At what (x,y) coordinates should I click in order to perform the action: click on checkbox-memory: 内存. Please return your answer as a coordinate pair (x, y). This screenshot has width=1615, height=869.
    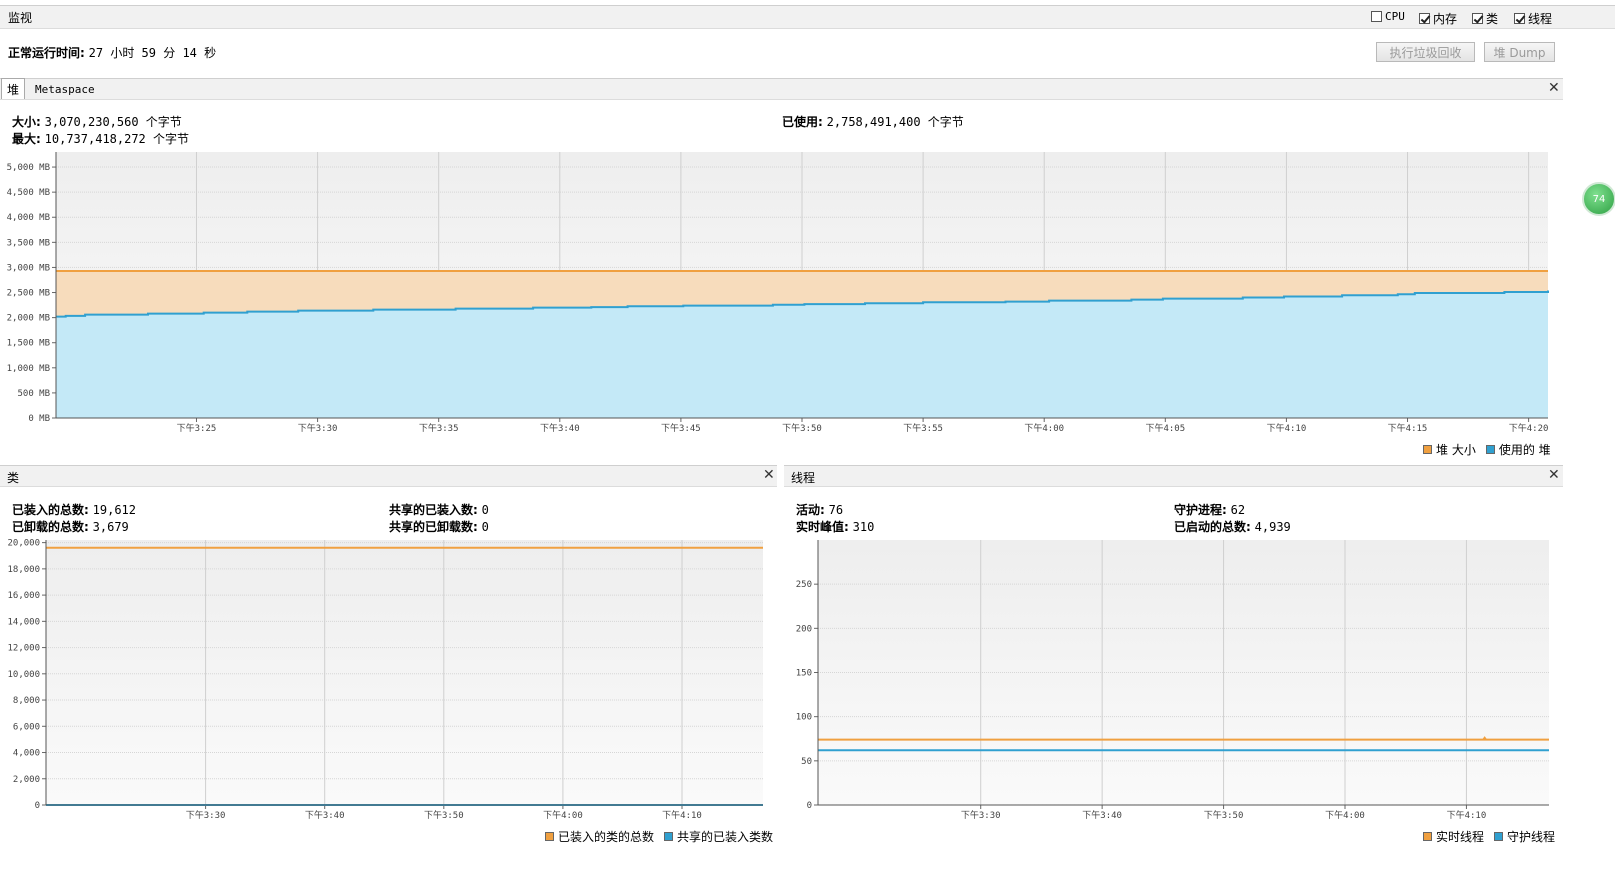
    Looking at the image, I should click on (1438, 18).